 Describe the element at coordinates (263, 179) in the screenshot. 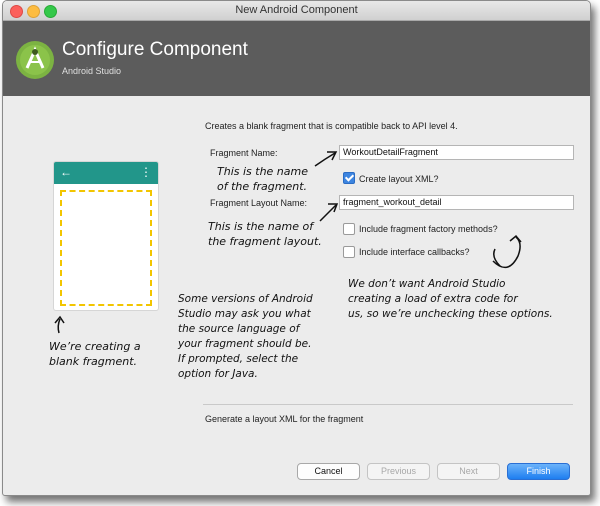

I see `fragment-name-annotation: This is the name of the fragment.` at that location.